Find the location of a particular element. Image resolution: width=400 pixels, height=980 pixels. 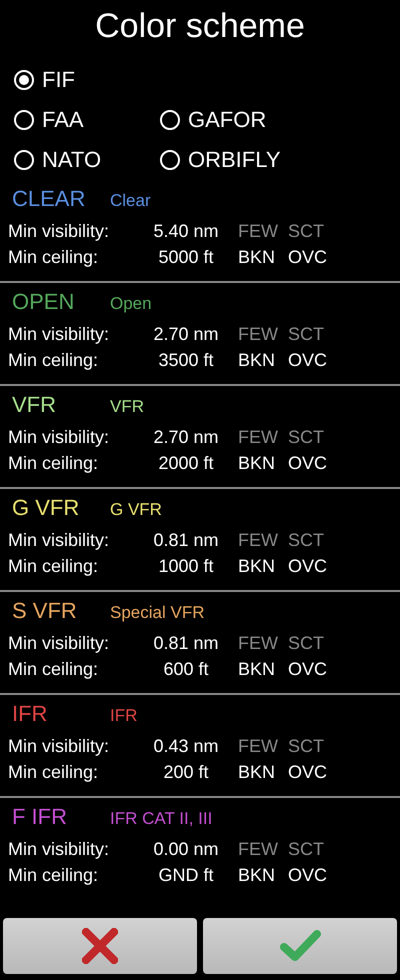

category-description: IFR CAT II, III is located at coordinates (161, 819).